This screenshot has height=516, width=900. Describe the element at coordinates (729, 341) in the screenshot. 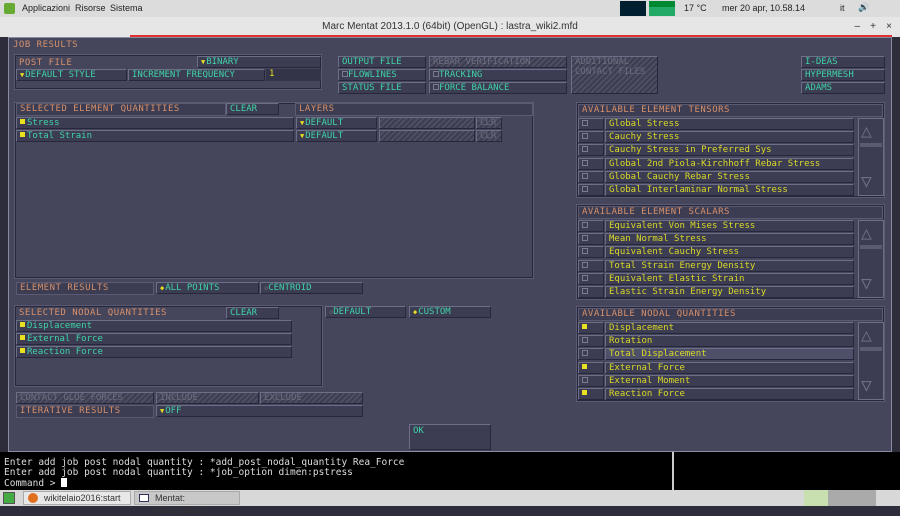

I see `item-label: Rotation` at that location.